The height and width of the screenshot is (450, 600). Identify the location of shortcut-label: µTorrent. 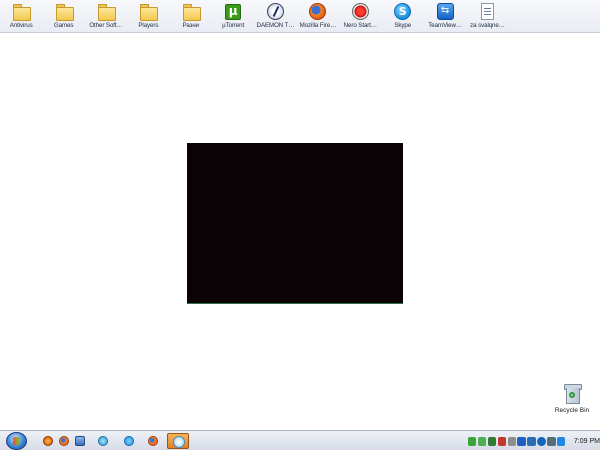
(233, 25).